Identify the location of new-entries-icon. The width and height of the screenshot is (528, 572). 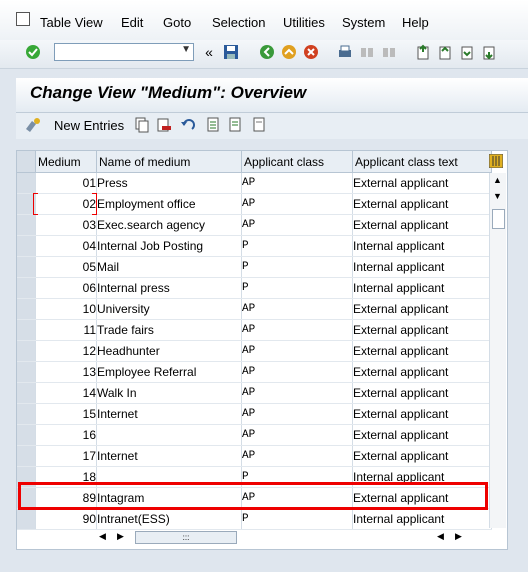
(33, 126).